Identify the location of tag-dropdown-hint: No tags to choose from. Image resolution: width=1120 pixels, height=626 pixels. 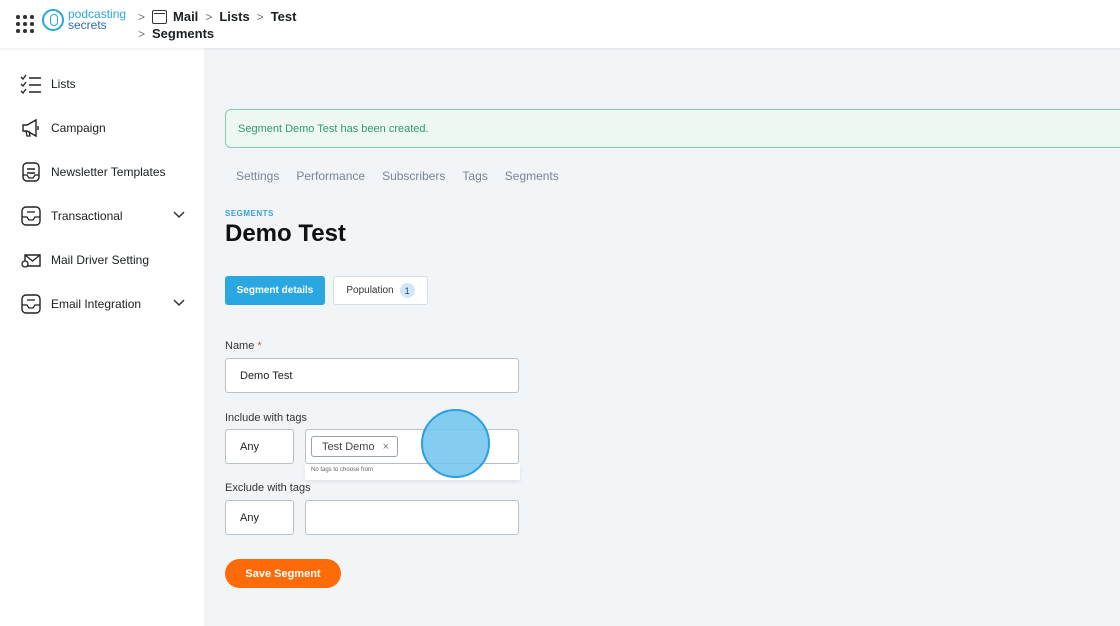
(412, 472).